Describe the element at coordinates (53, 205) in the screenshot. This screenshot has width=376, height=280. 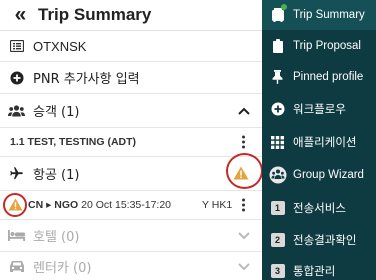
I see `segment-route: CN ▸ NGO` at that location.